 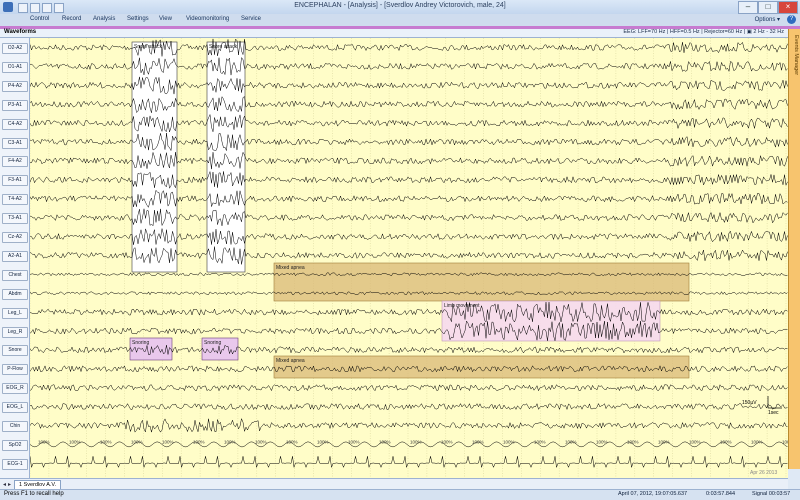 I want to click on minimize-icon: –, so click(x=748, y=7).